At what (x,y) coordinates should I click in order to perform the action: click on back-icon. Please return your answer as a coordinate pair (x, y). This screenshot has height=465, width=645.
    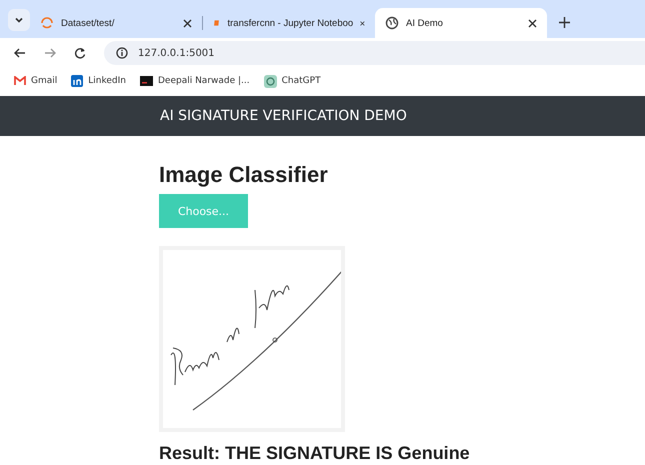
    Looking at the image, I should click on (20, 53).